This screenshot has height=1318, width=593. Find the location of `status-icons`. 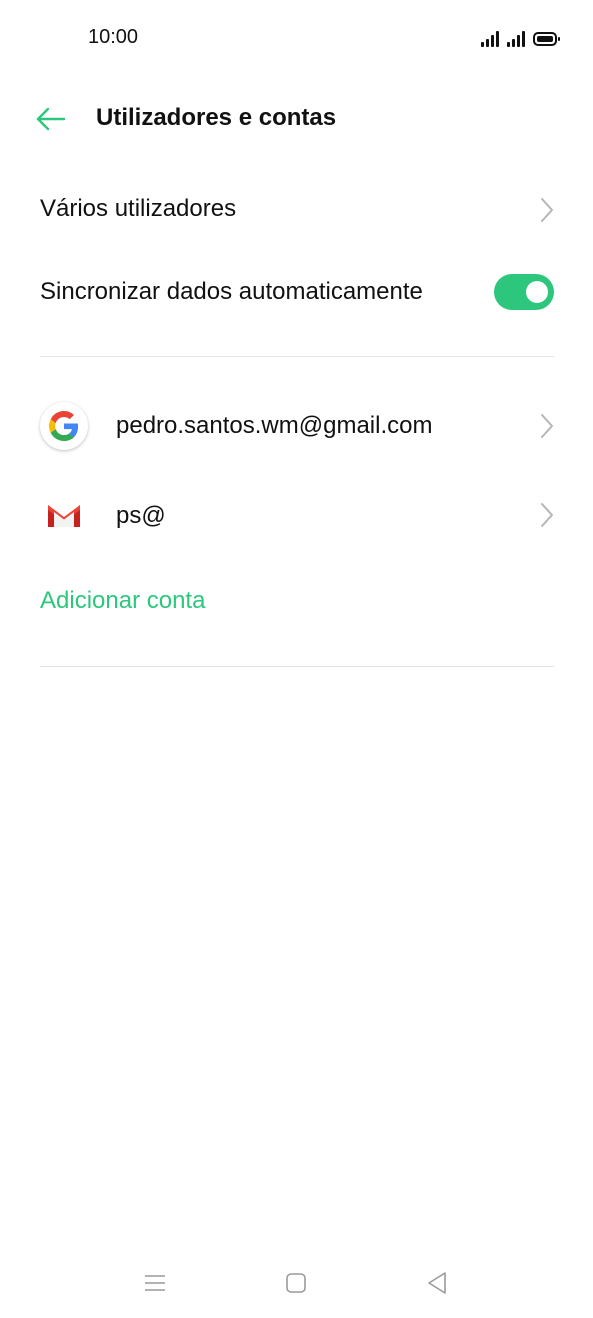

status-icons is located at coordinates (520, 37).